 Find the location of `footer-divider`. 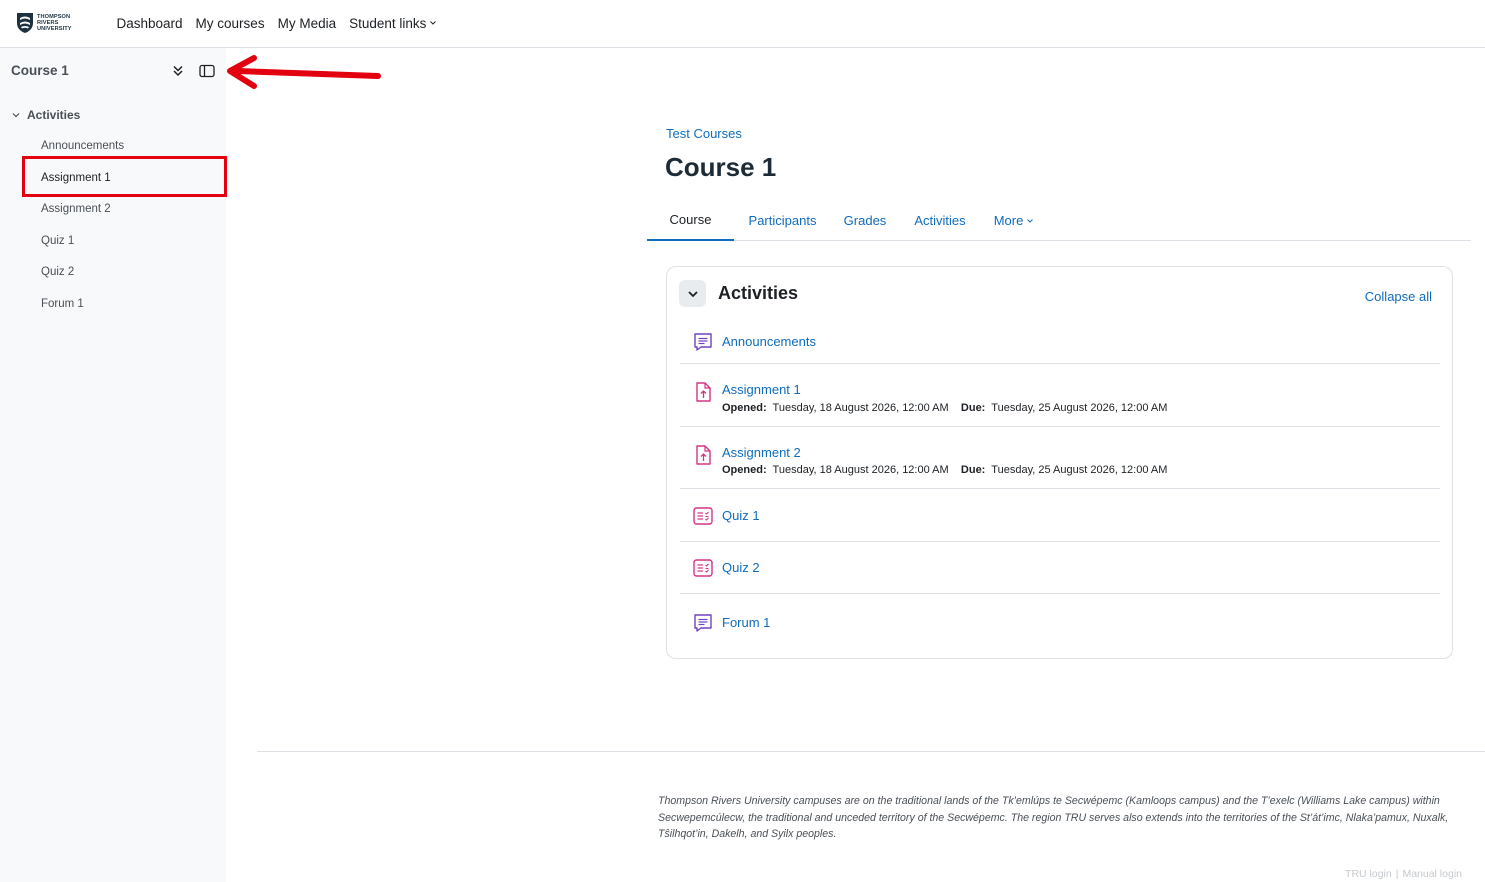

footer-divider is located at coordinates (871, 751).